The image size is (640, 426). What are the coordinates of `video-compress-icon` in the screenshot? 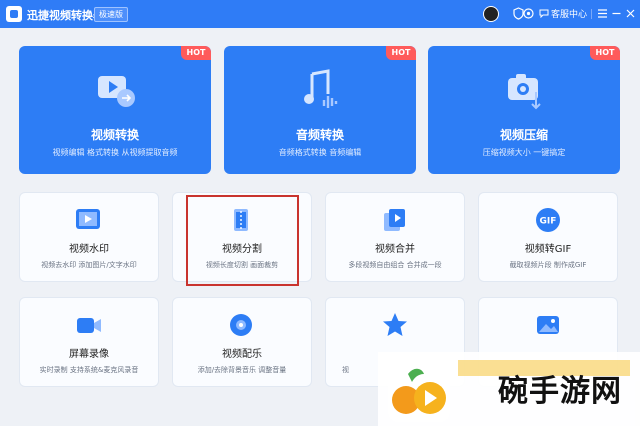 It's located at (524, 92).